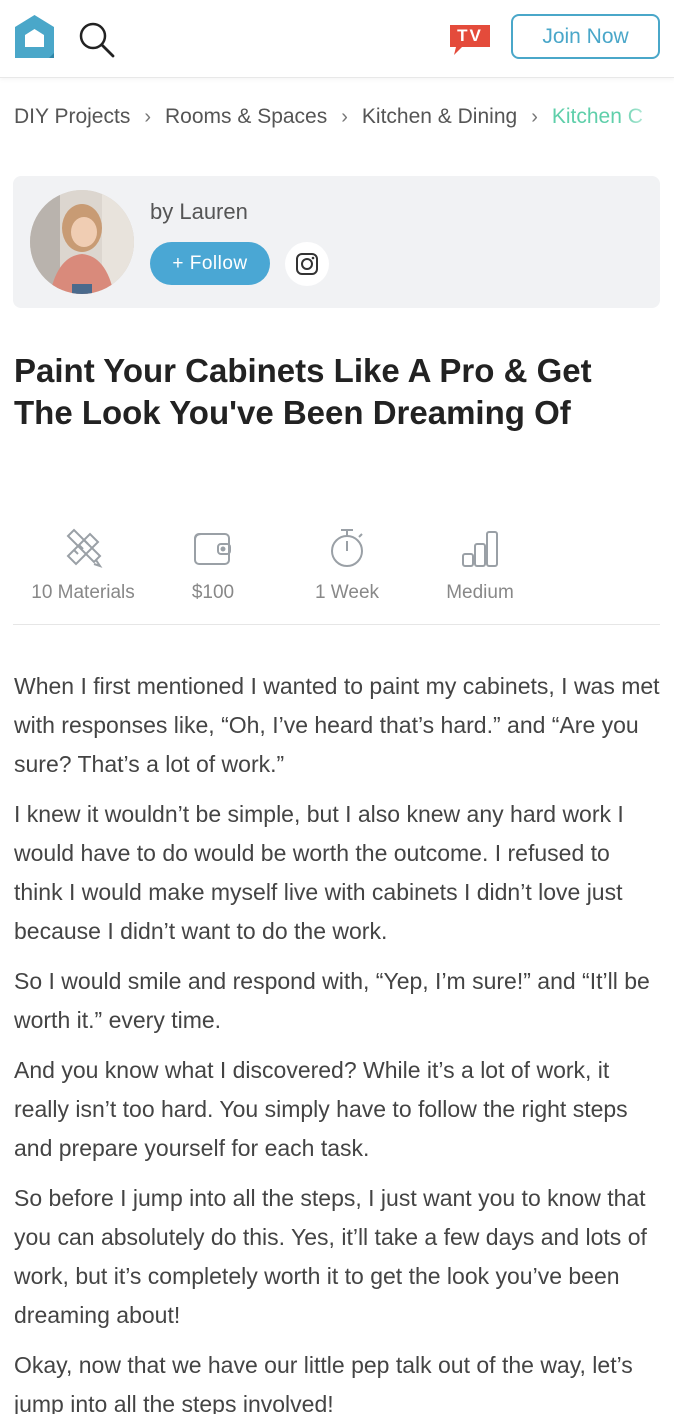  Describe the element at coordinates (347, 548) in the screenshot. I see `timer-icon` at that location.